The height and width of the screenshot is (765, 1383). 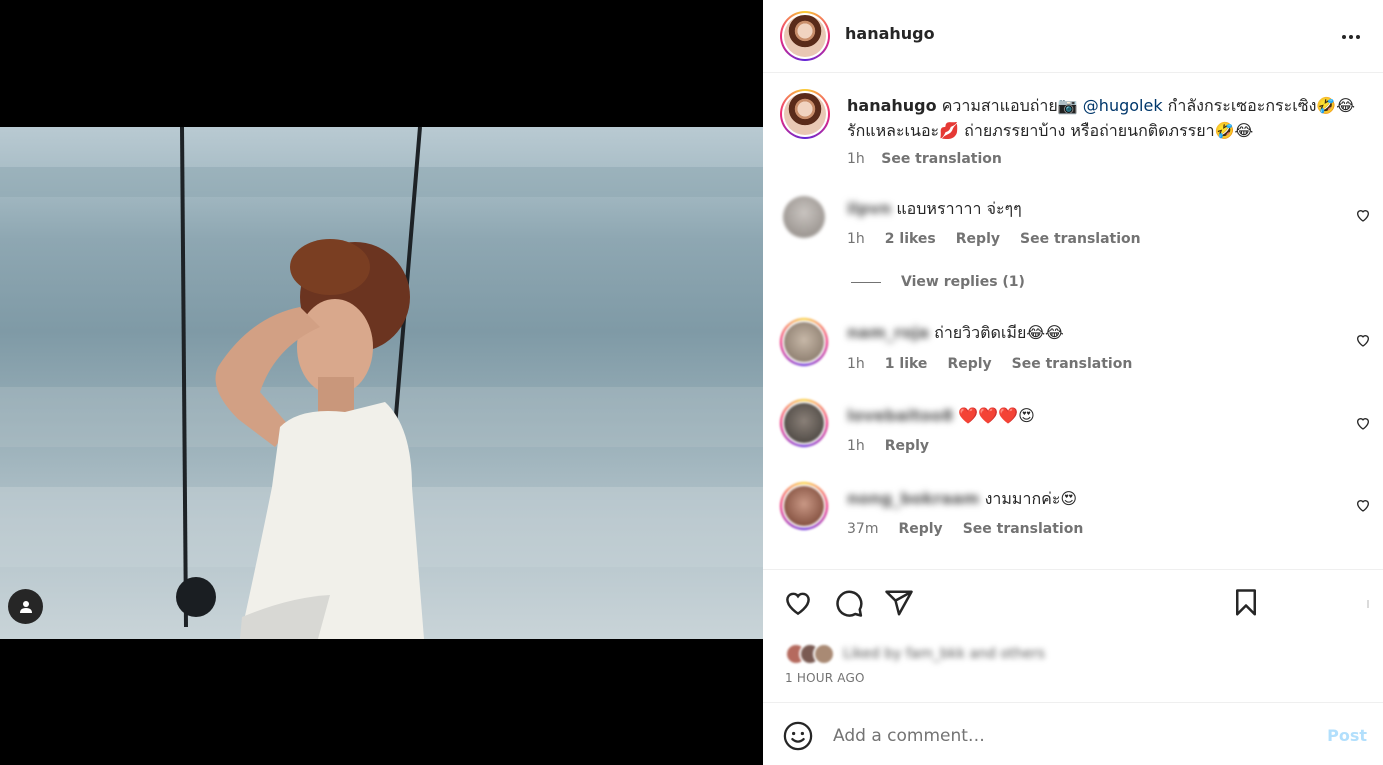 What do you see at coordinates (798, 603) in the screenshot?
I see `like-heart-icon` at bounding box center [798, 603].